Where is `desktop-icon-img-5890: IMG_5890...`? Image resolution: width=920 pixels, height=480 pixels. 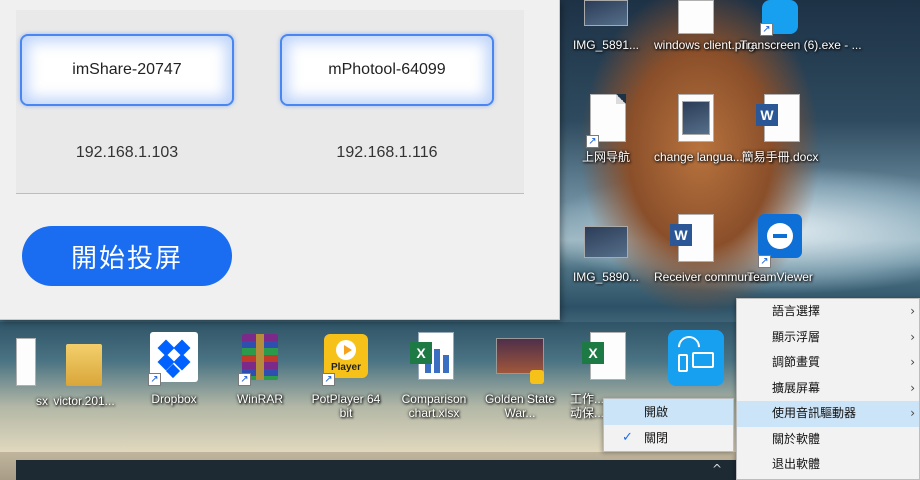
desktop-icon-img-5890: IMG_5890... is located at coordinates (606, 248).